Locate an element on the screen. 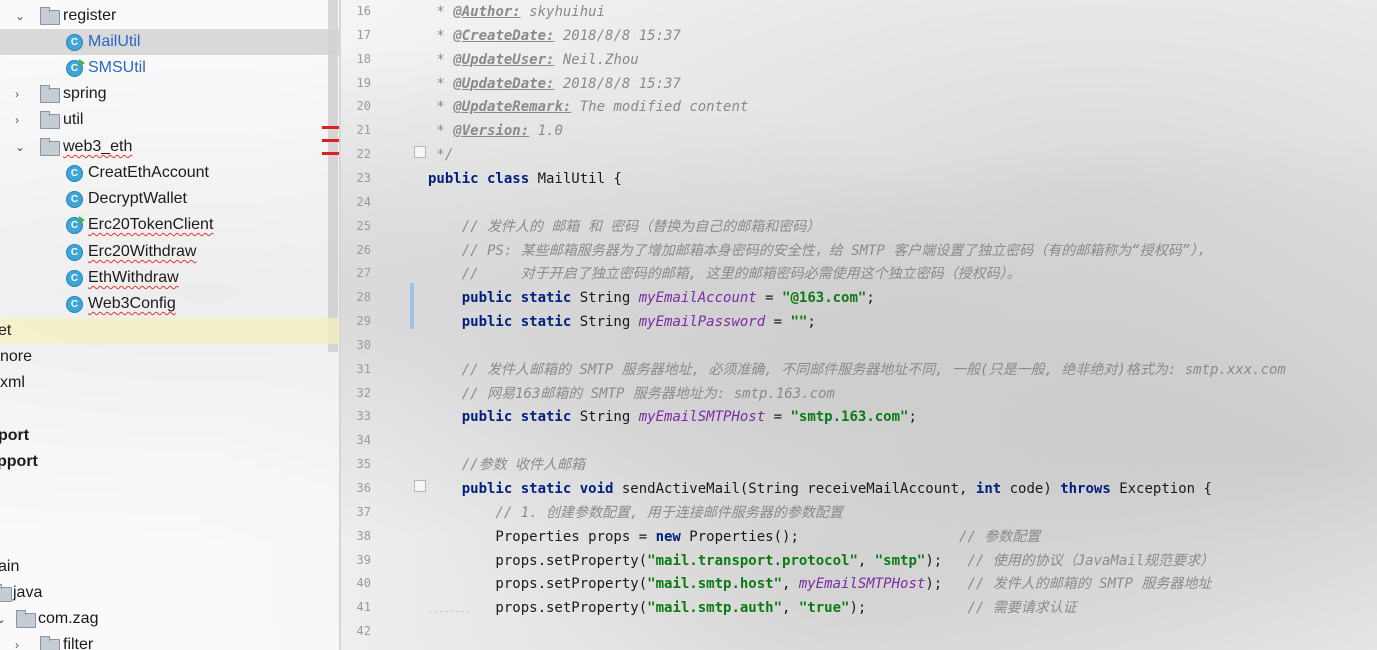 The width and height of the screenshot is (1377, 650). tree-item-truncated: nore is located at coordinates (170, 357).